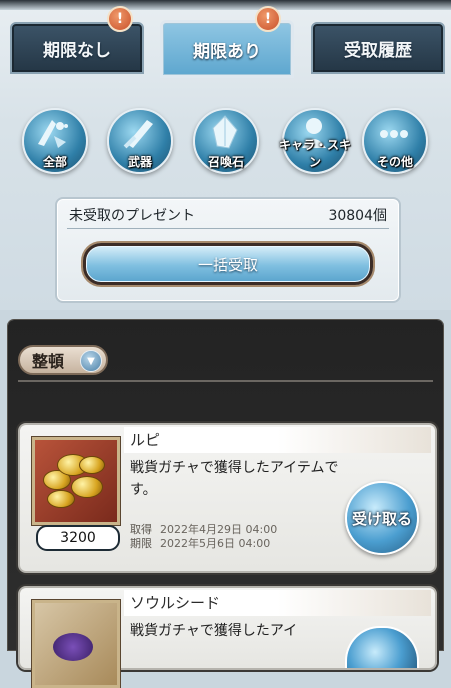 Image resolution: width=451 pixels, height=688 pixels. I want to click on tab-history: 受取履歴, so click(378, 48).